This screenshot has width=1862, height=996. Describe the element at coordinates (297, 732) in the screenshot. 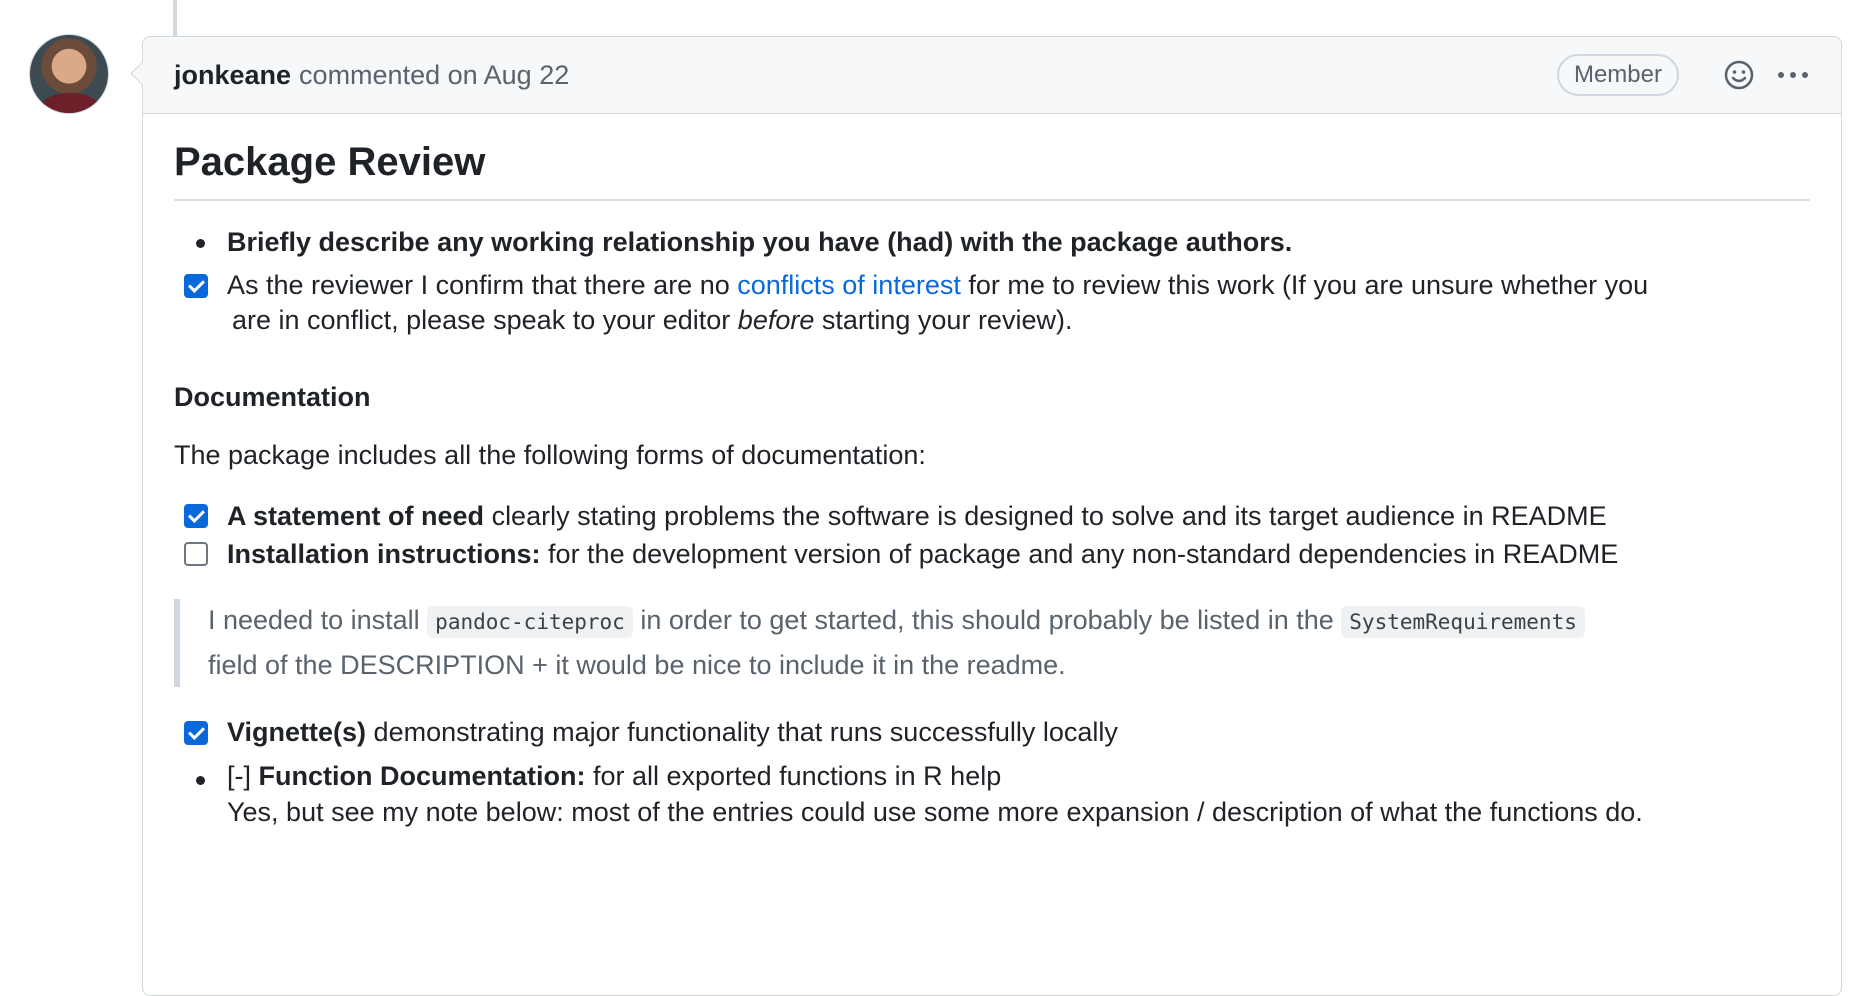

I see `task-bold-label: Vignette(s)` at that location.